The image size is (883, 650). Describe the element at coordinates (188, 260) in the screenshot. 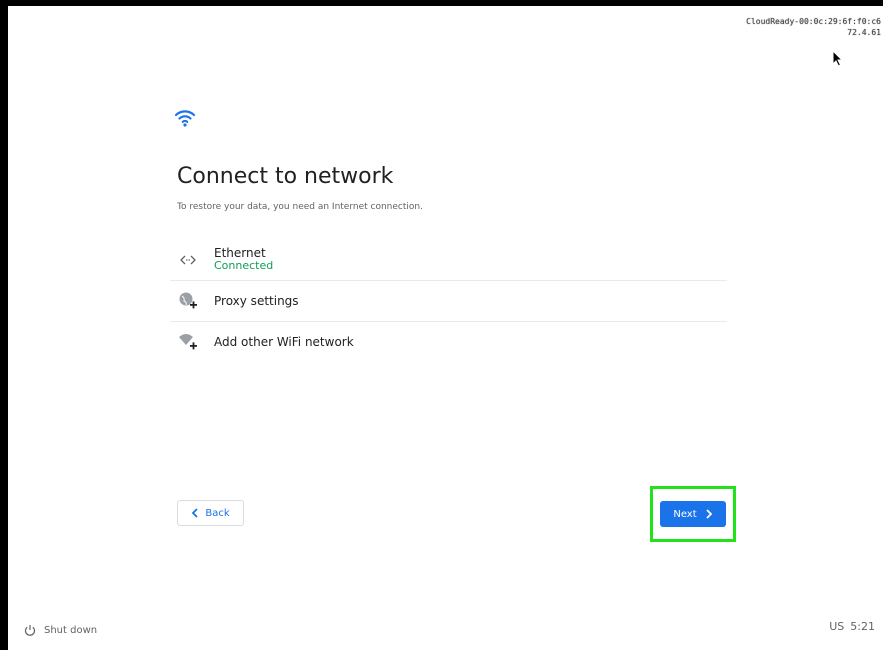

I see `ethernet-icon` at that location.